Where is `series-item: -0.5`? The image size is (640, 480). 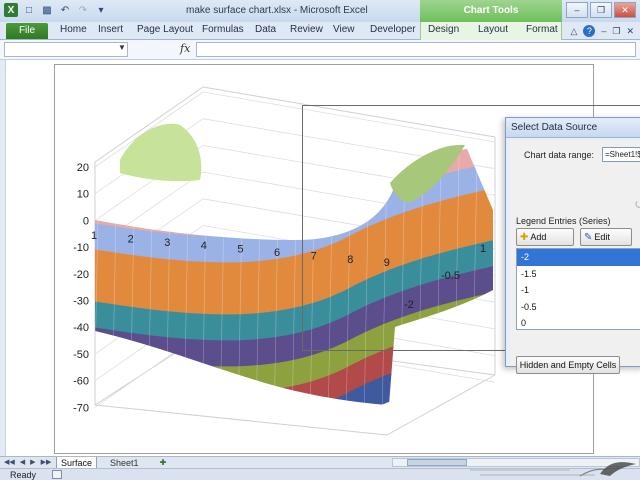
series-item: -0.5 is located at coordinates (578, 307).